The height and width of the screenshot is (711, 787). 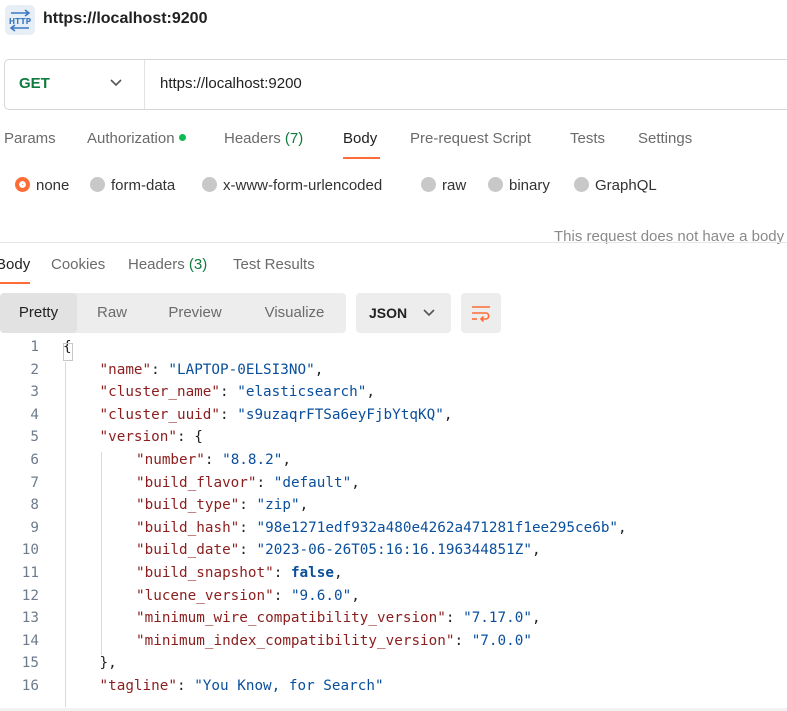 I want to click on json-key: "cluster_name", so click(x=160, y=392).